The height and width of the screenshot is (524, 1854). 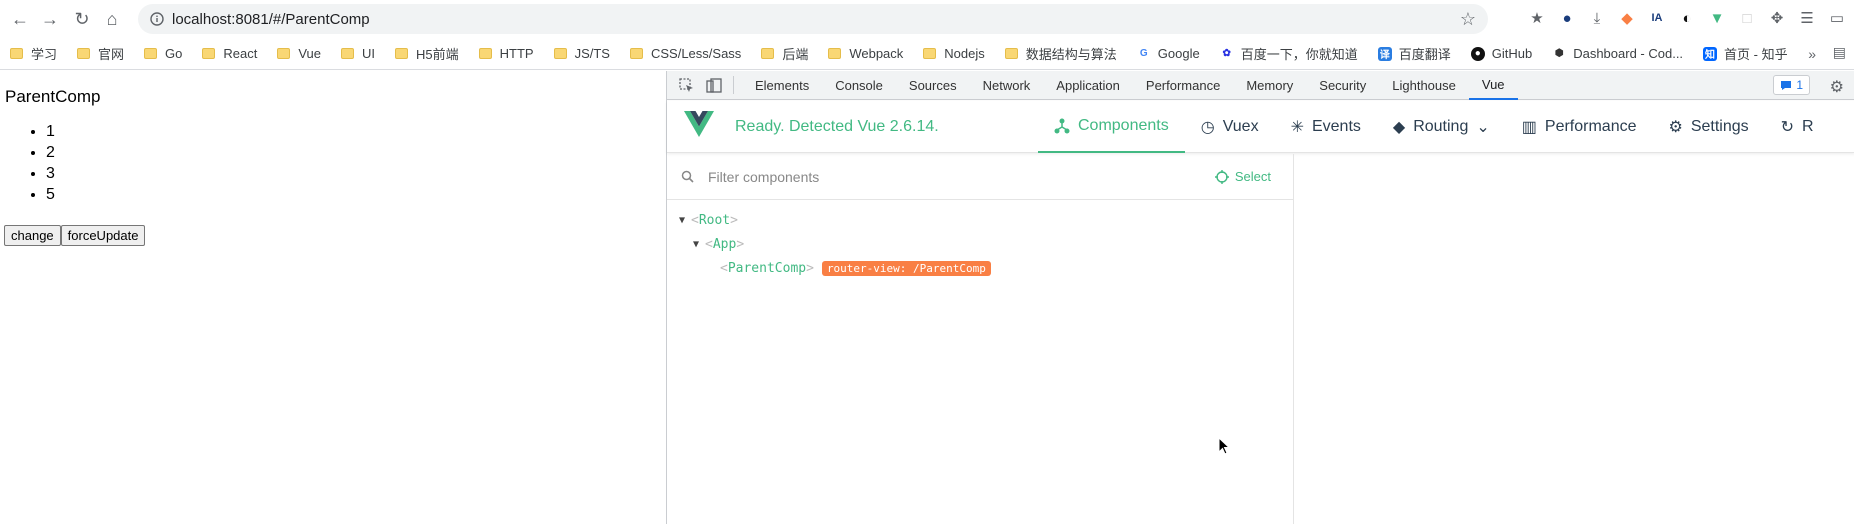 I want to click on blank-extension-icon: □, so click(x=1747, y=18).